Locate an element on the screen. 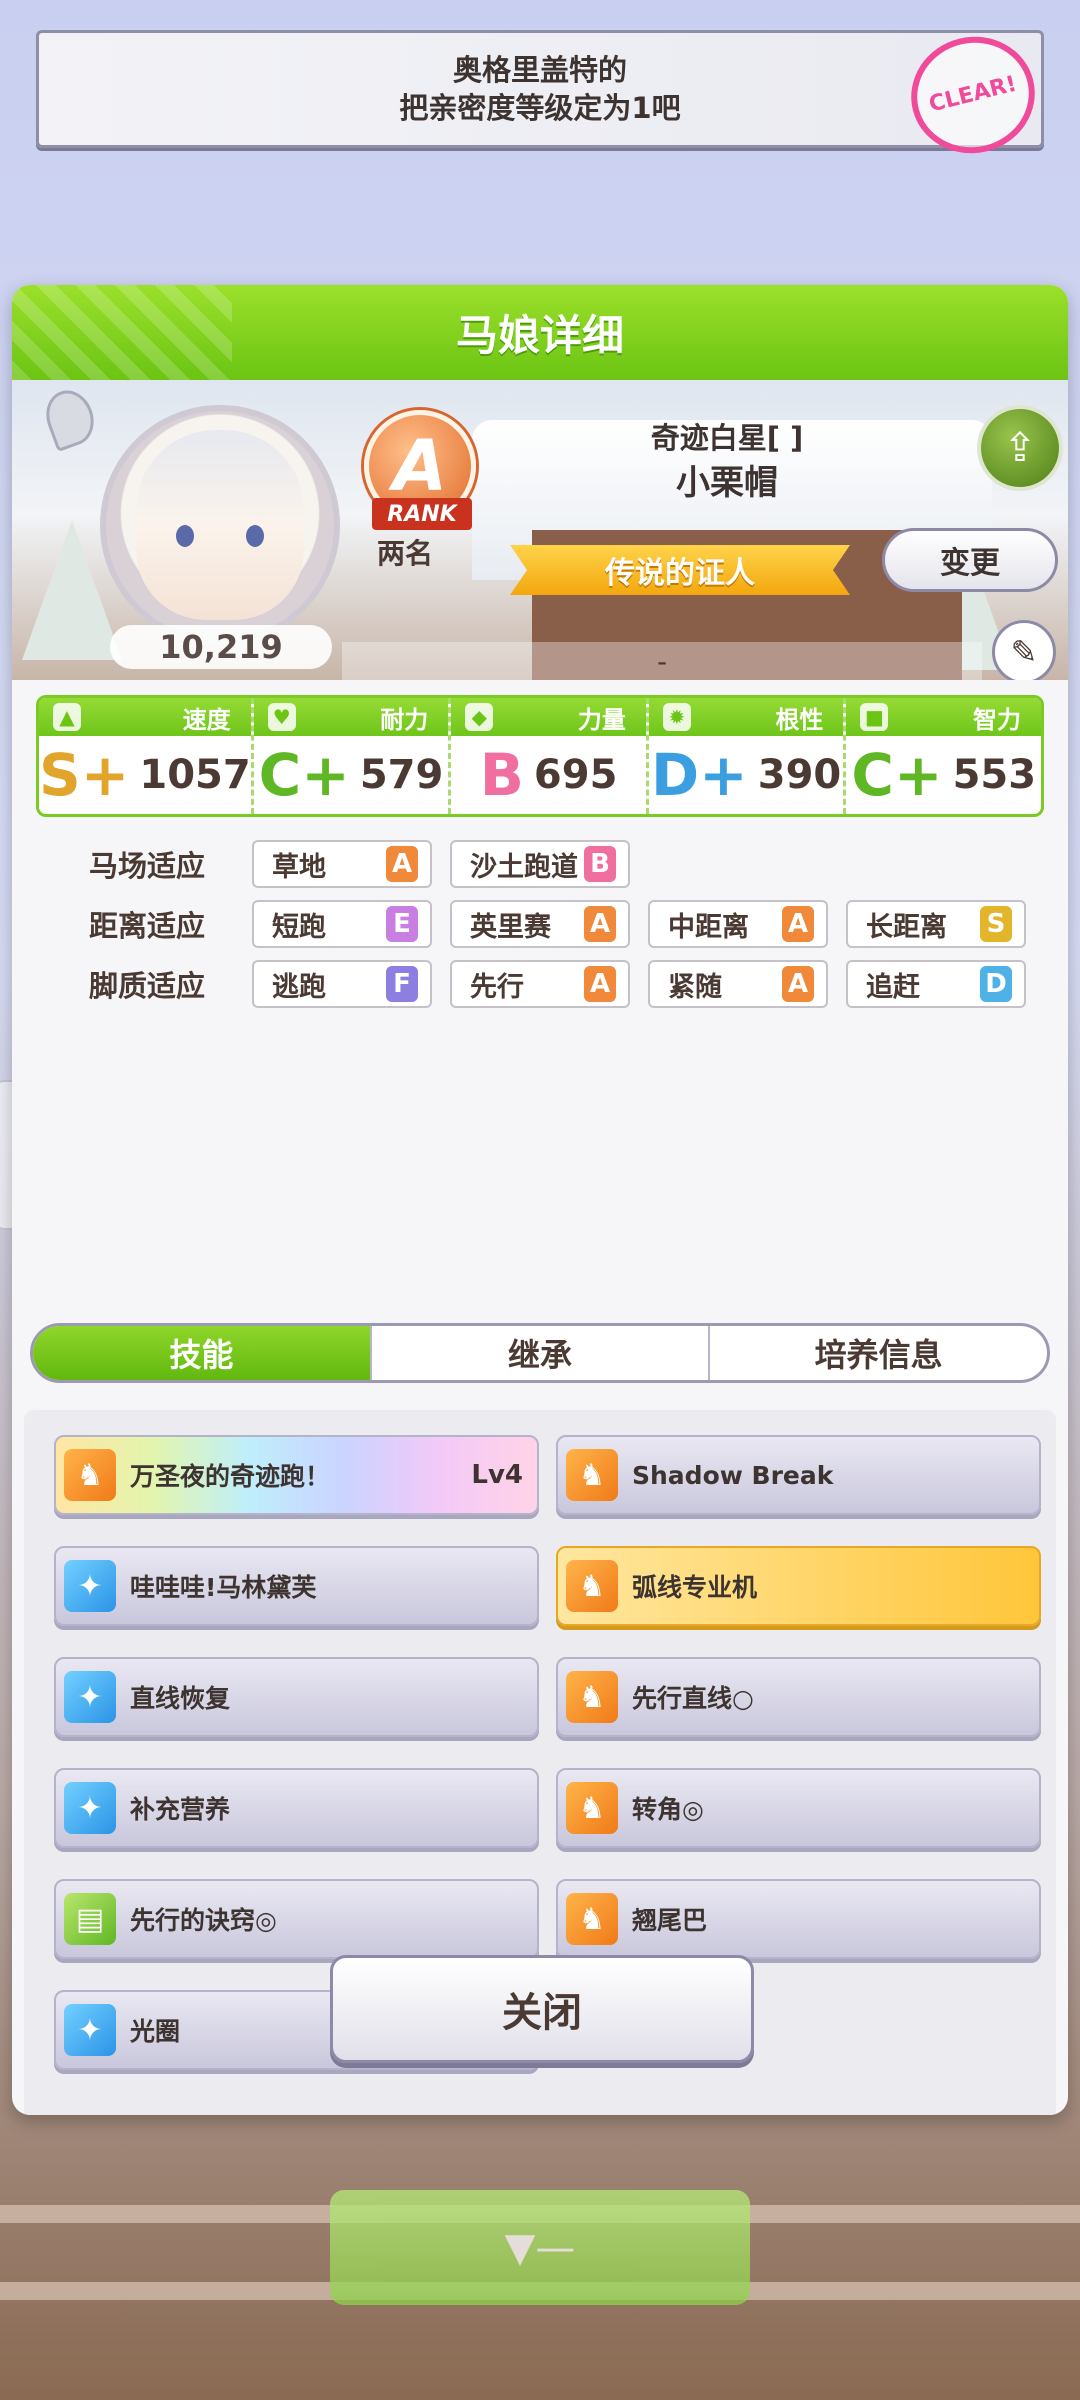 This screenshot has width=1080, height=2400. epithet-ribbon: 传说的证人 is located at coordinates (680, 570).